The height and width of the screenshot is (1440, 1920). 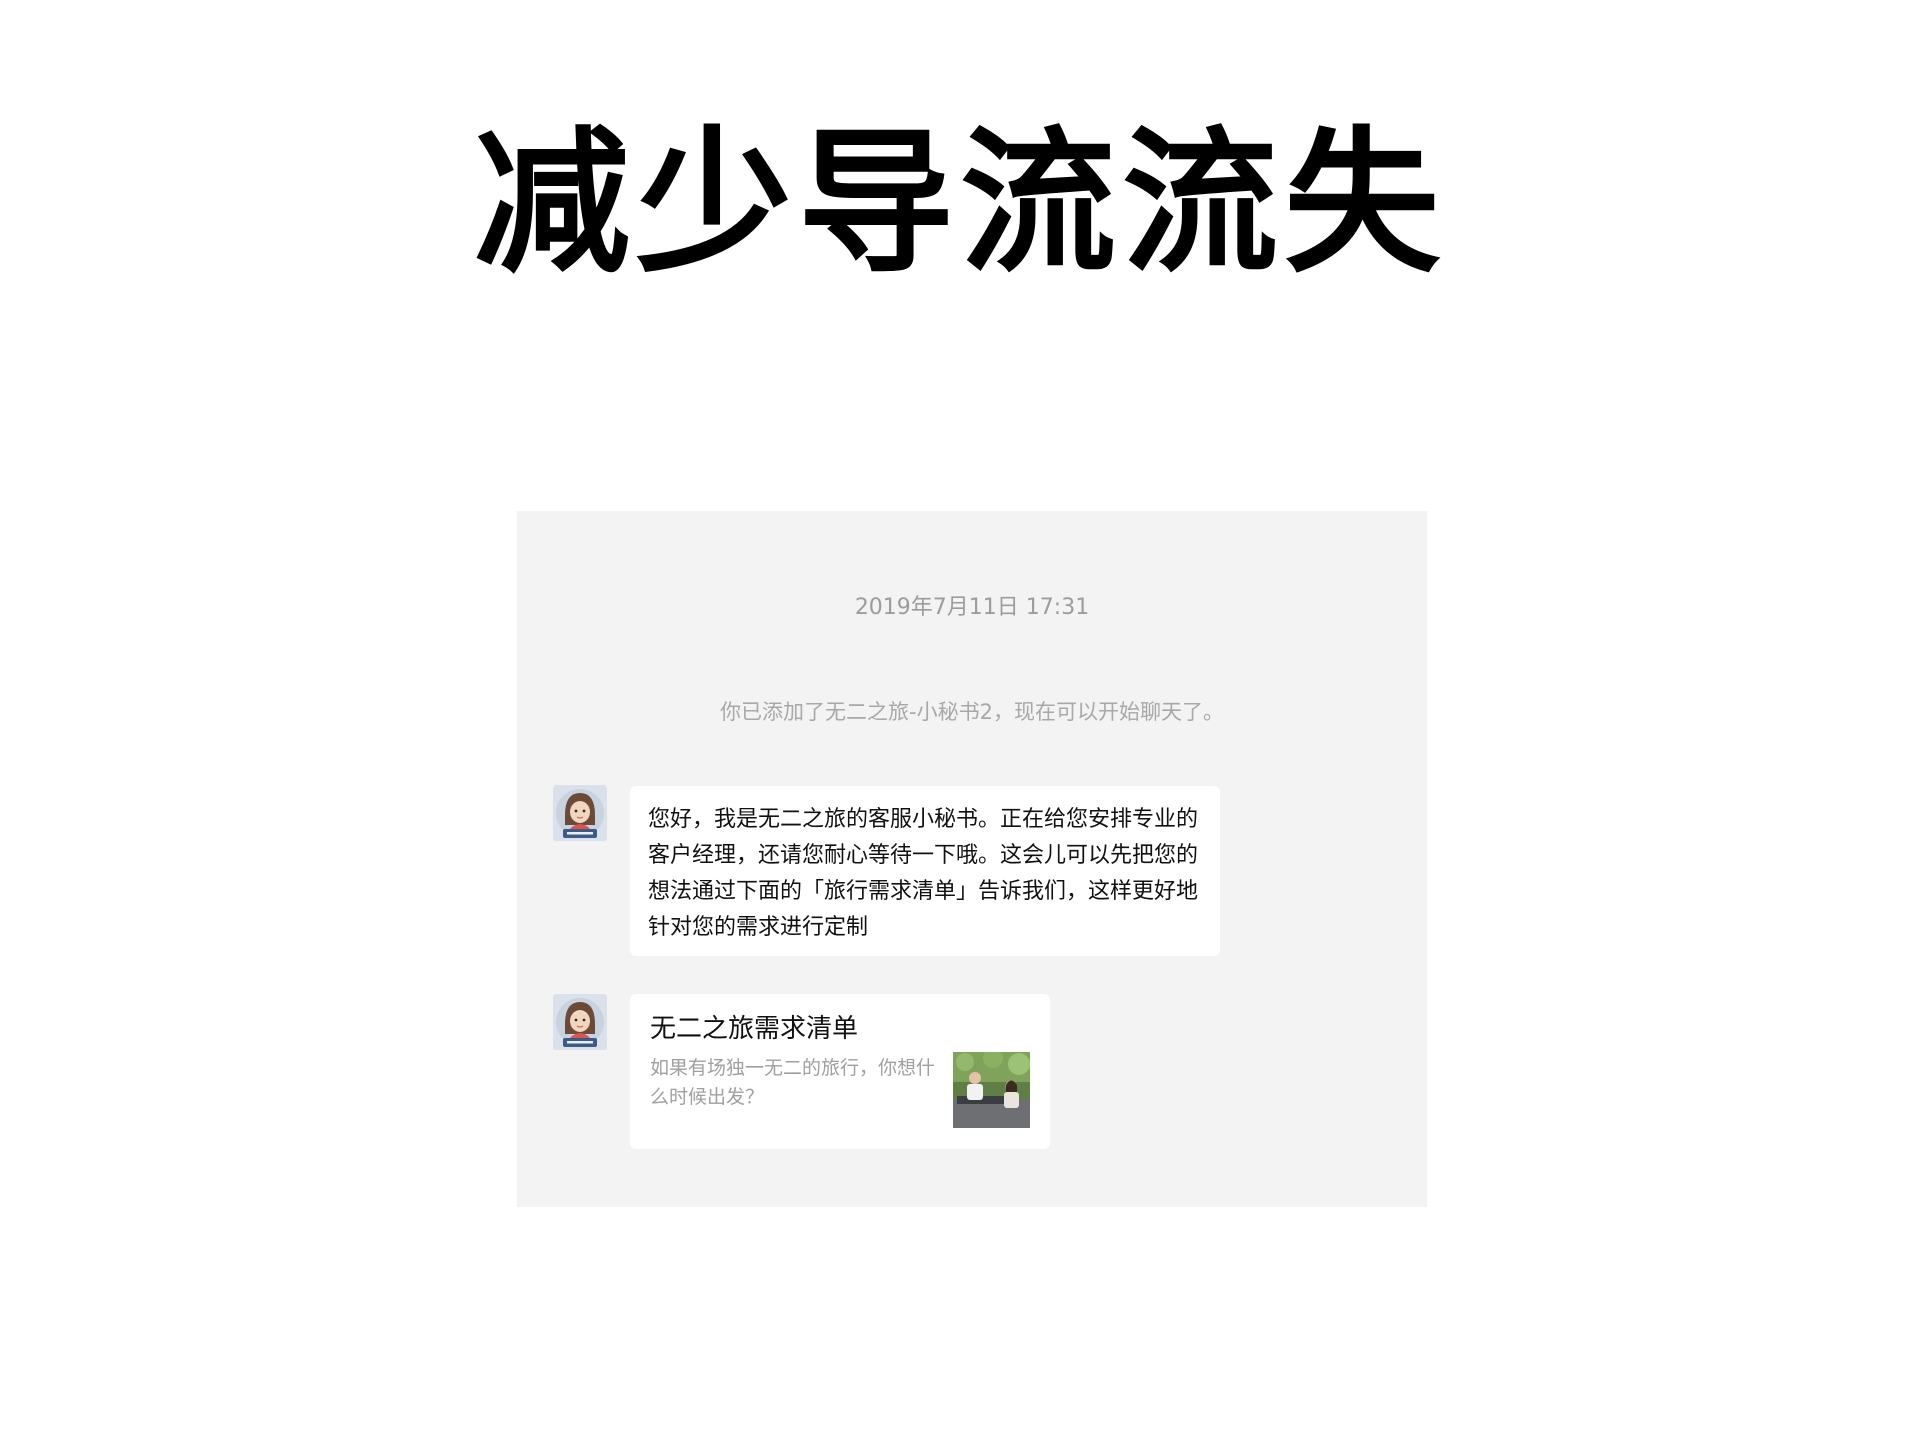 I want to click on link-card: 无二之旅需求清单 如果有场独一无二的旅行，你想什么时候出发？, so click(x=840, y=1071).